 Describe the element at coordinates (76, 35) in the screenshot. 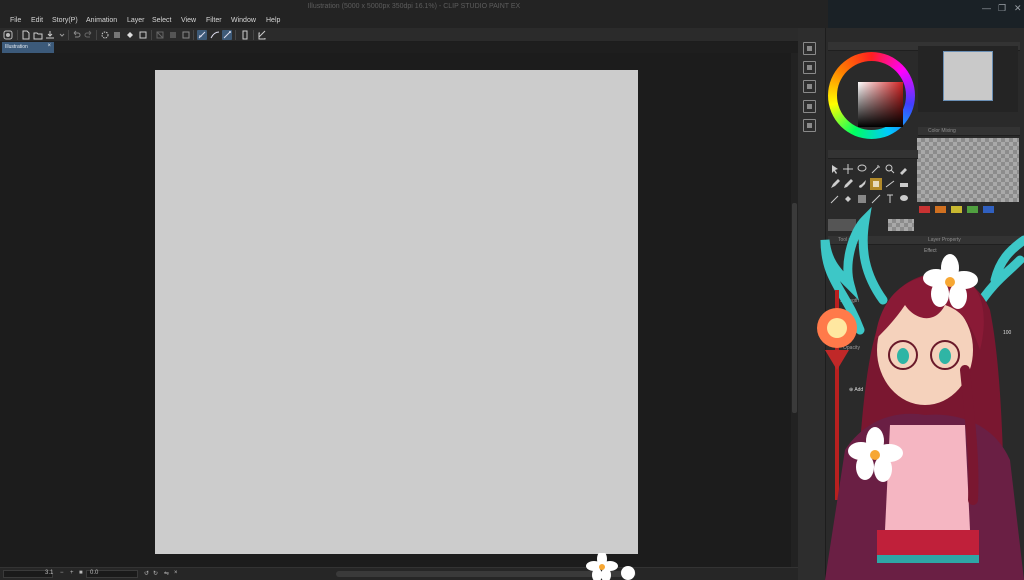

I see `undo-icon` at that location.